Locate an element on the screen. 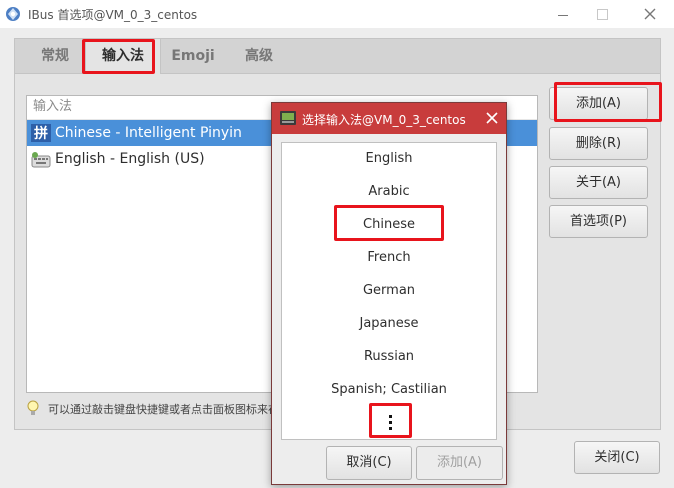 The height and width of the screenshot is (488, 674). pinyin-icon: 拼 is located at coordinates (41, 133).